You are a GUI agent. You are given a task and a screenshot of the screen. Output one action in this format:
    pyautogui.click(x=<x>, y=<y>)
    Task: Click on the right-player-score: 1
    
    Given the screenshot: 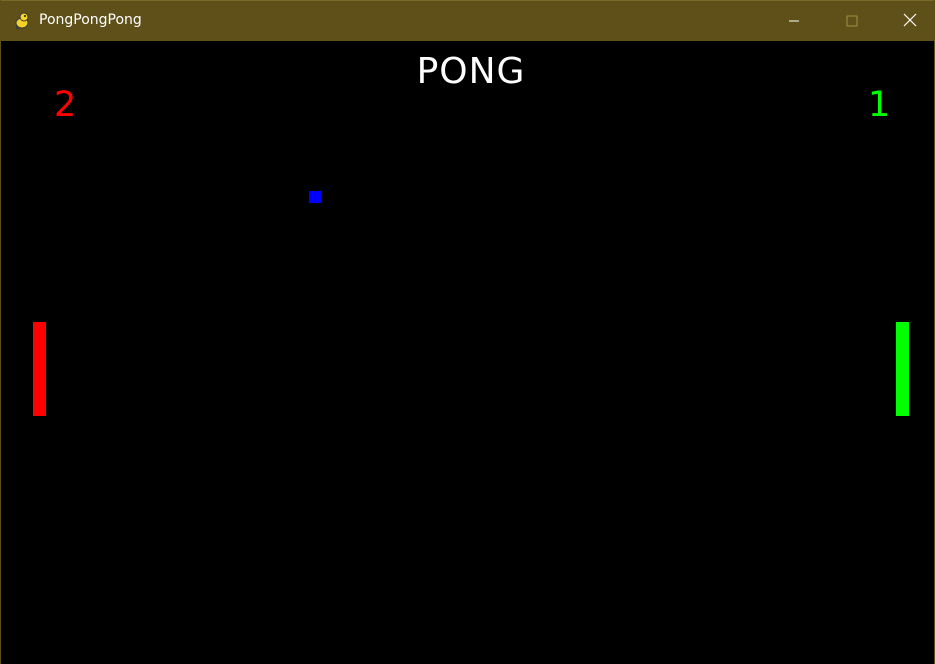 What is the action you would take?
    pyautogui.click(x=879, y=105)
    